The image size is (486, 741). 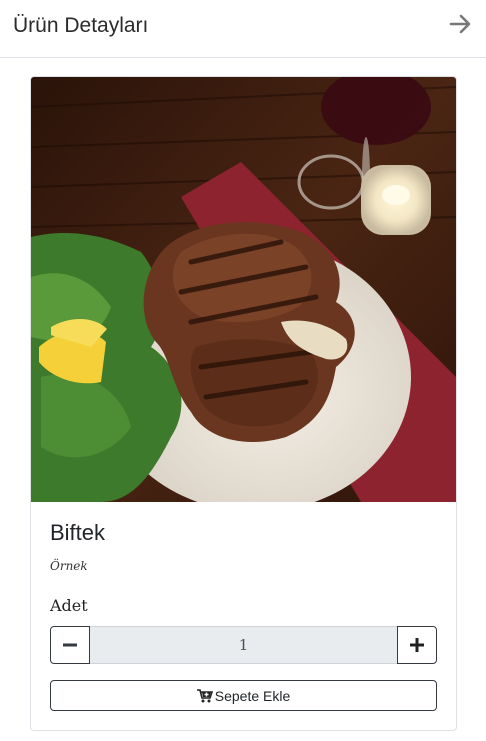 I want to click on add-to-cart-label: Sepete Ekle, so click(x=252, y=695).